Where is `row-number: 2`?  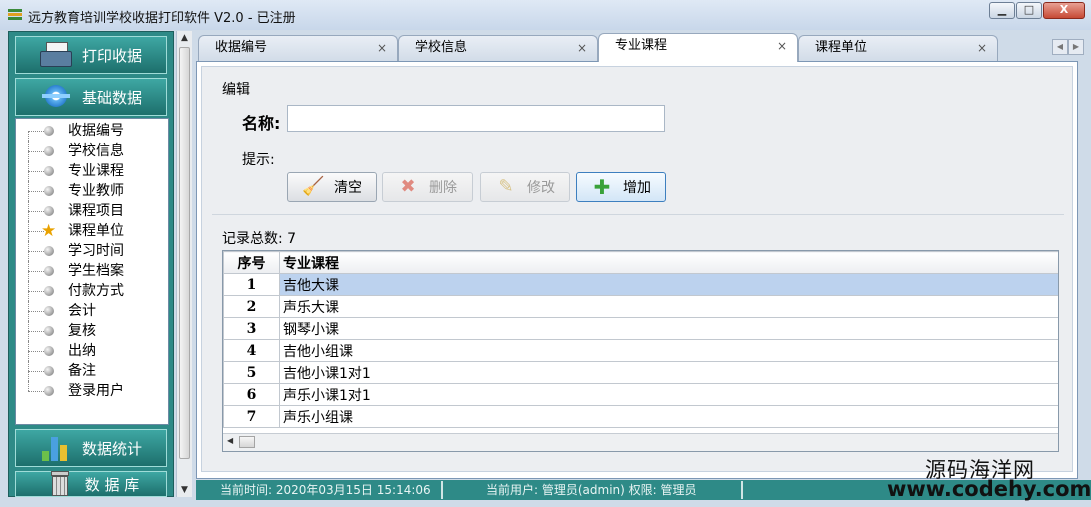
row-number: 2 is located at coordinates (251, 306).